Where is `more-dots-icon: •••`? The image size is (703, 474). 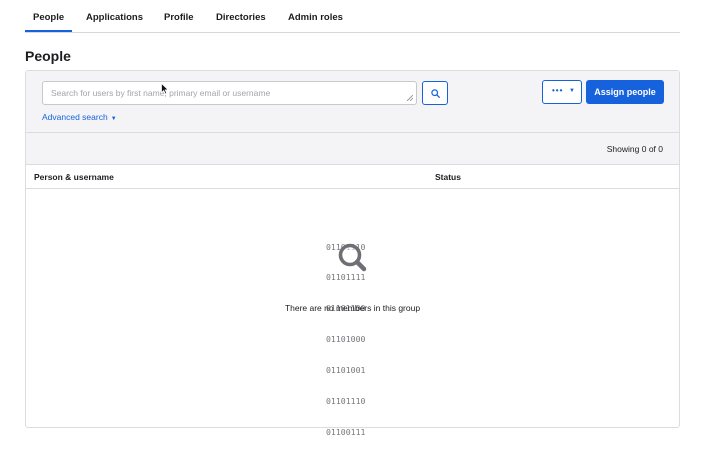 more-dots-icon: ••• is located at coordinates (558, 90).